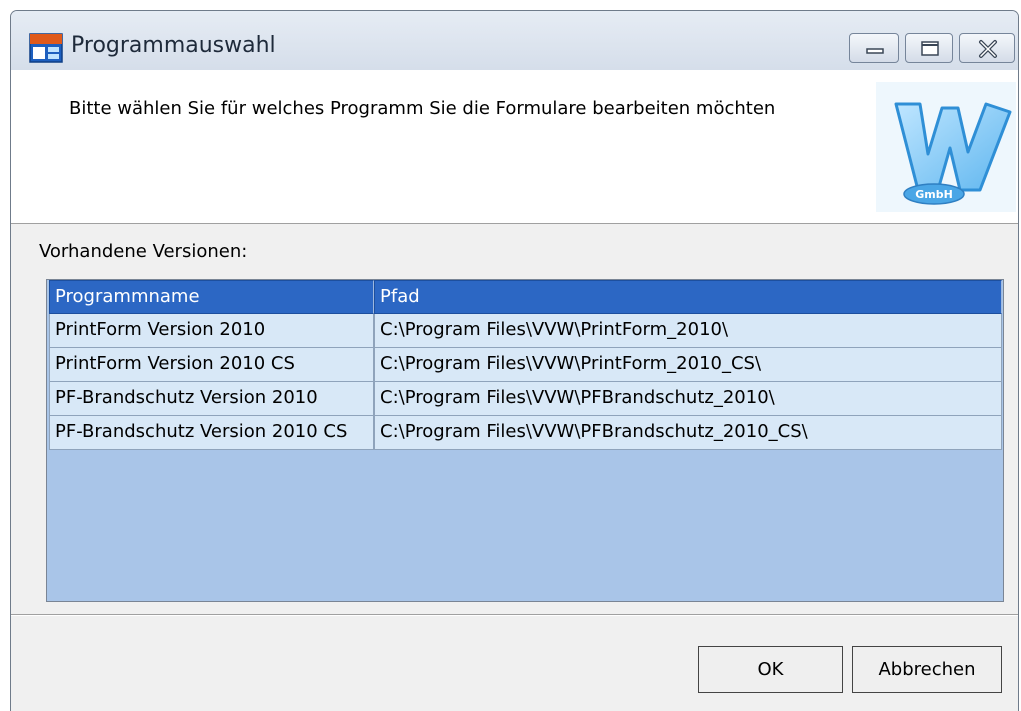  What do you see at coordinates (875, 51) in the screenshot?
I see `minimize-icon` at bounding box center [875, 51].